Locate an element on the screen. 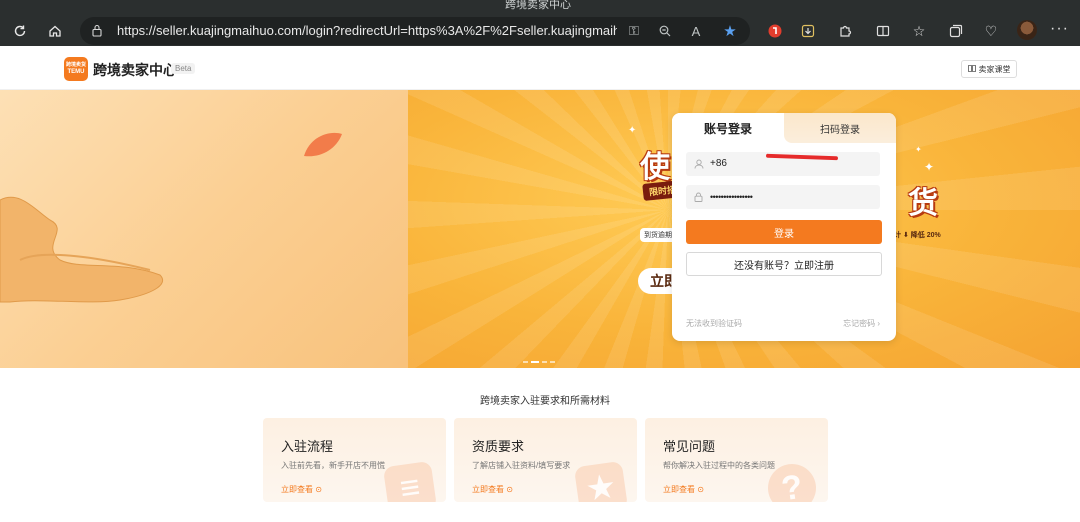 The height and width of the screenshot is (522, 1080). favorite-star-icon: ★ is located at coordinates (730, 31).